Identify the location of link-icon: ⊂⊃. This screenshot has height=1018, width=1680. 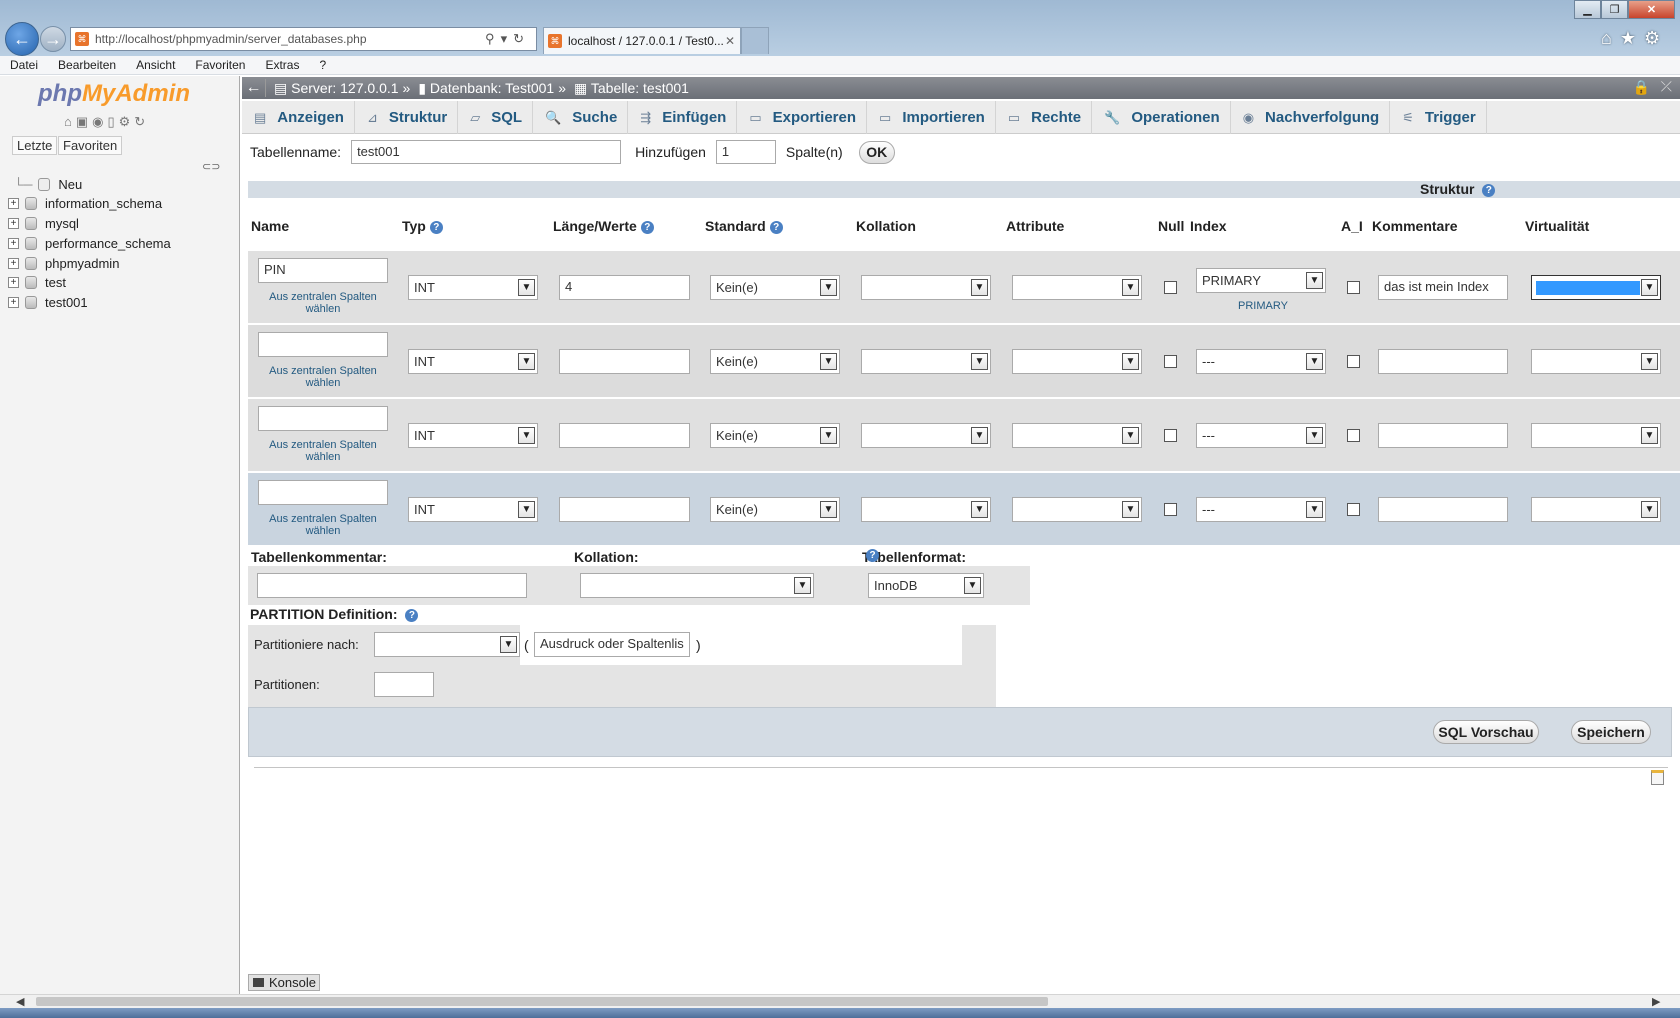
(211, 166).